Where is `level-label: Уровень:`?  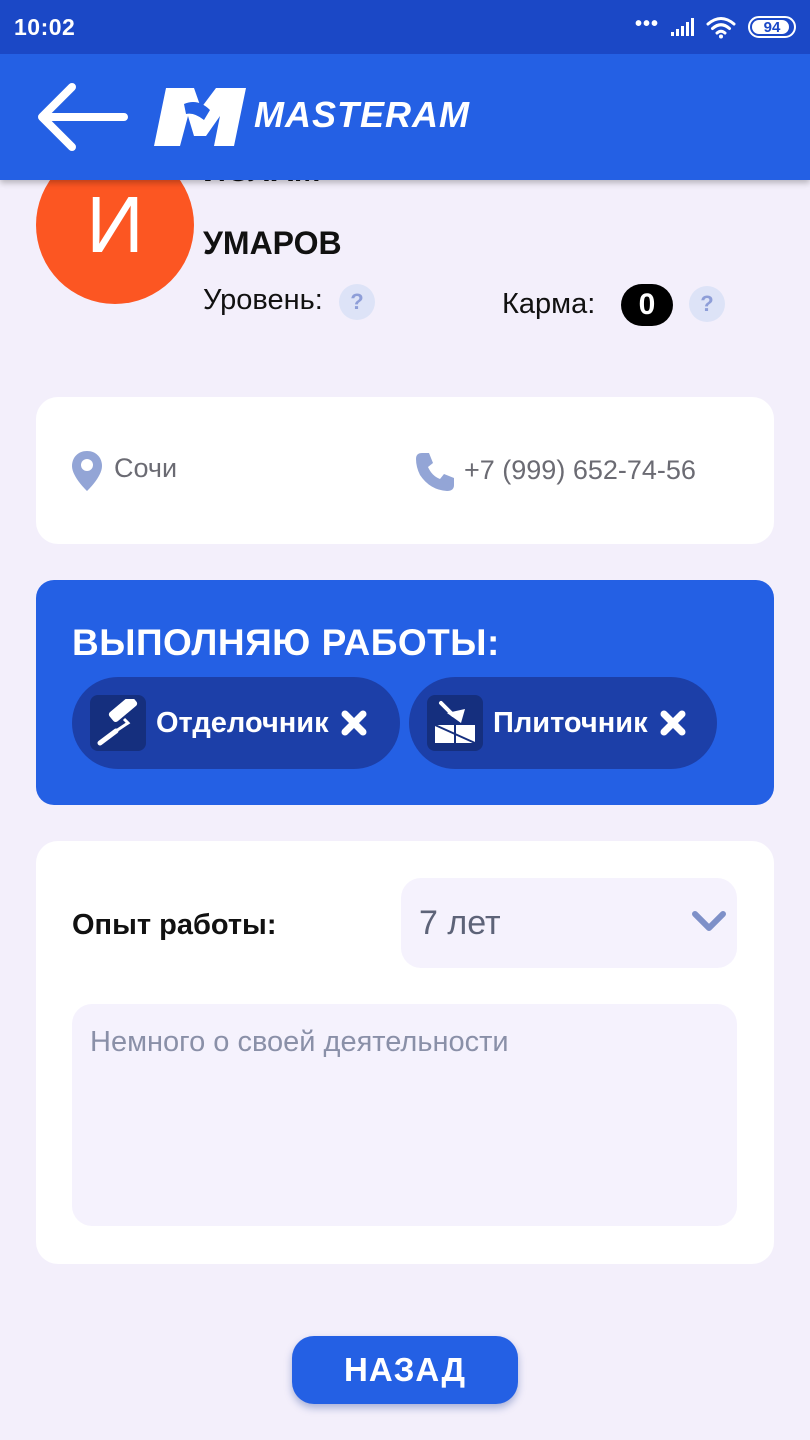
level-label: Уровень: is located at coordinates (263, 300).